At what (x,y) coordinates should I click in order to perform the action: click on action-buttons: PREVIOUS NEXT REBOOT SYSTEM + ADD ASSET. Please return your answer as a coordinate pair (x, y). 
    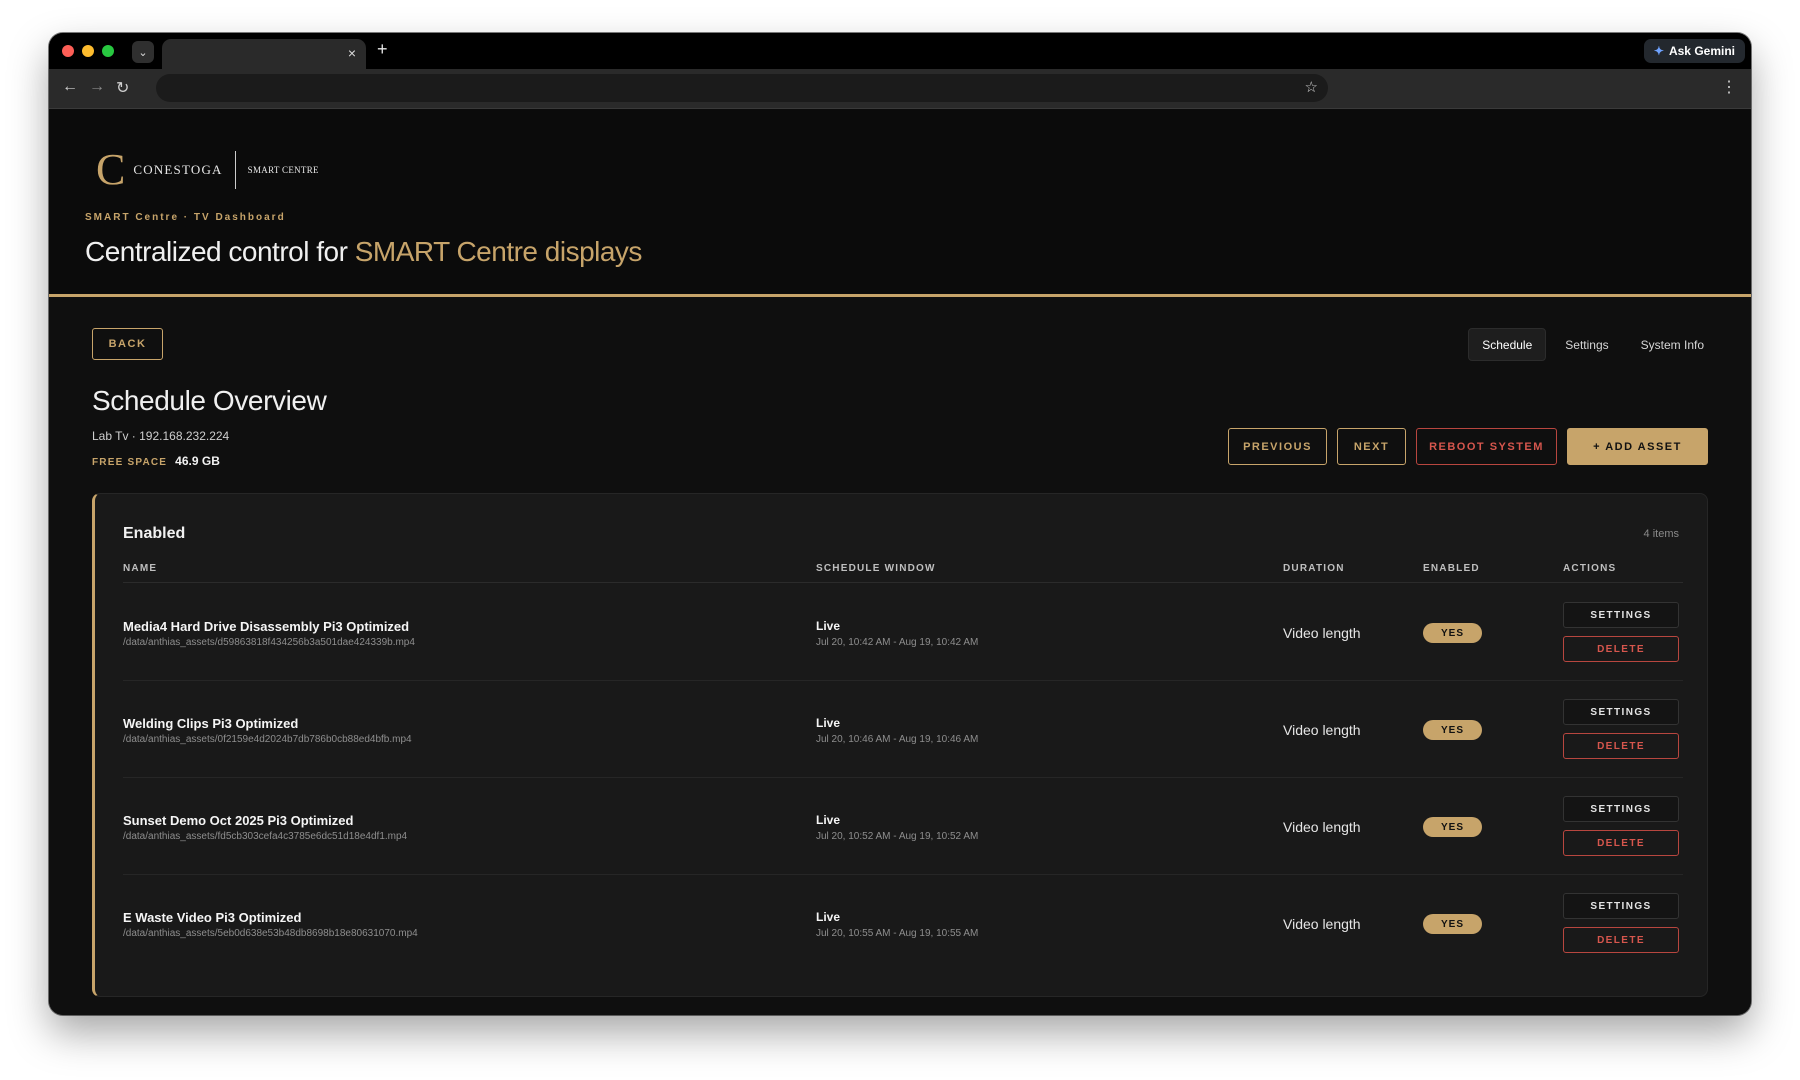
    Looking at the image, I should click on (1468, 446).